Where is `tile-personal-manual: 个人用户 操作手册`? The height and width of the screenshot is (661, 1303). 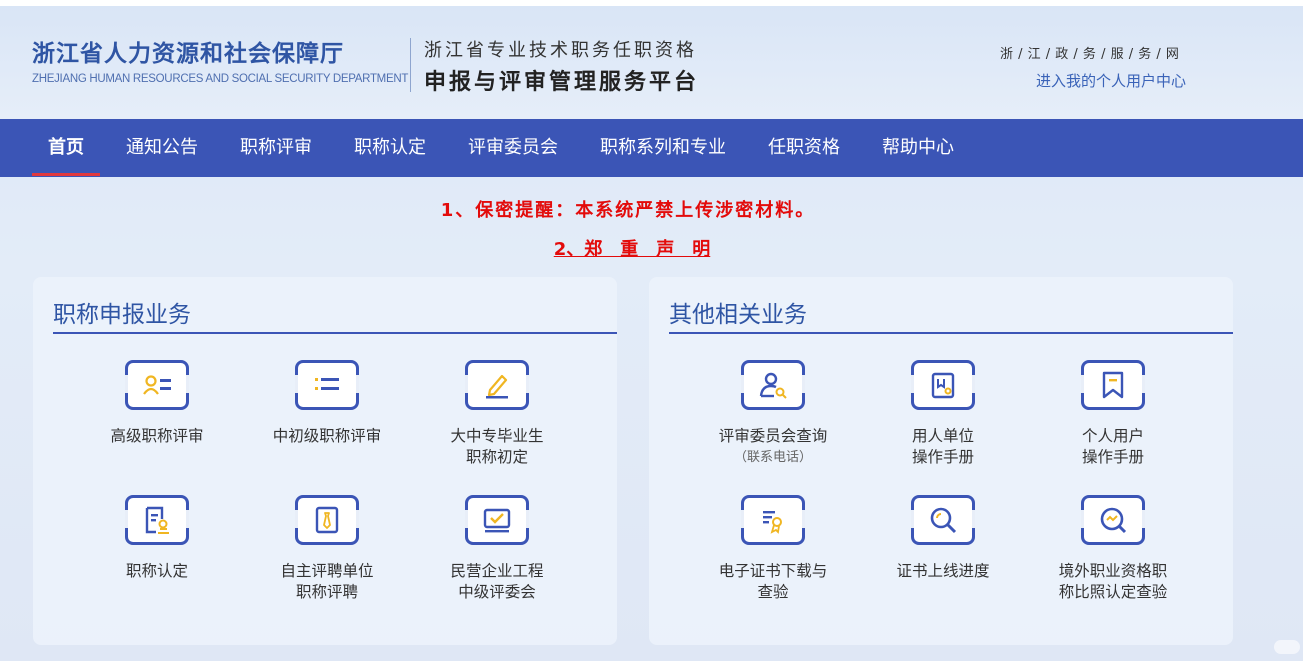
tile-personal-manual: 个人用户 操作手册 is located at coordinates (1113, 420).